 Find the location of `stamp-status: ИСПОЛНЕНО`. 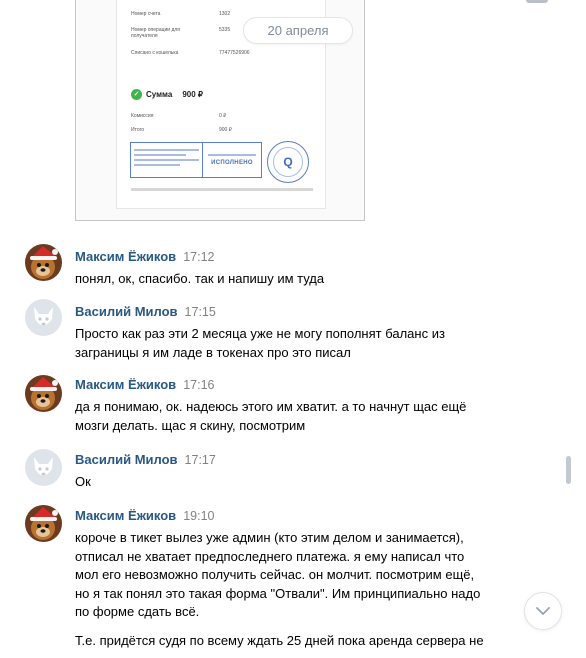

stamp-status: ИСПОЛНЕНО is located at coordinates (232, 160).